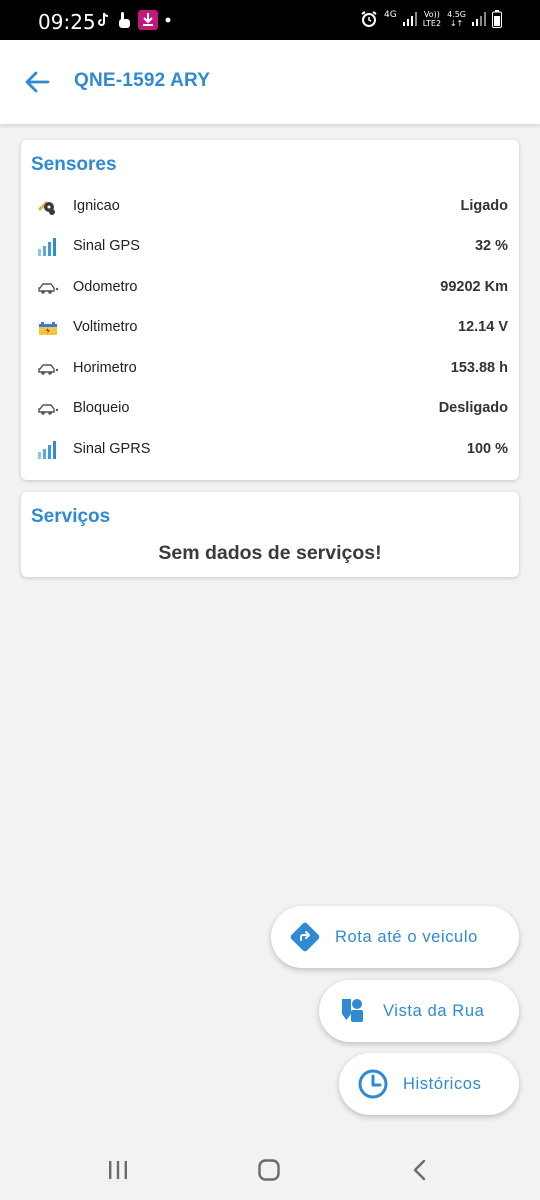  I want to click on system-navigation-bar, so click(270, 1169).